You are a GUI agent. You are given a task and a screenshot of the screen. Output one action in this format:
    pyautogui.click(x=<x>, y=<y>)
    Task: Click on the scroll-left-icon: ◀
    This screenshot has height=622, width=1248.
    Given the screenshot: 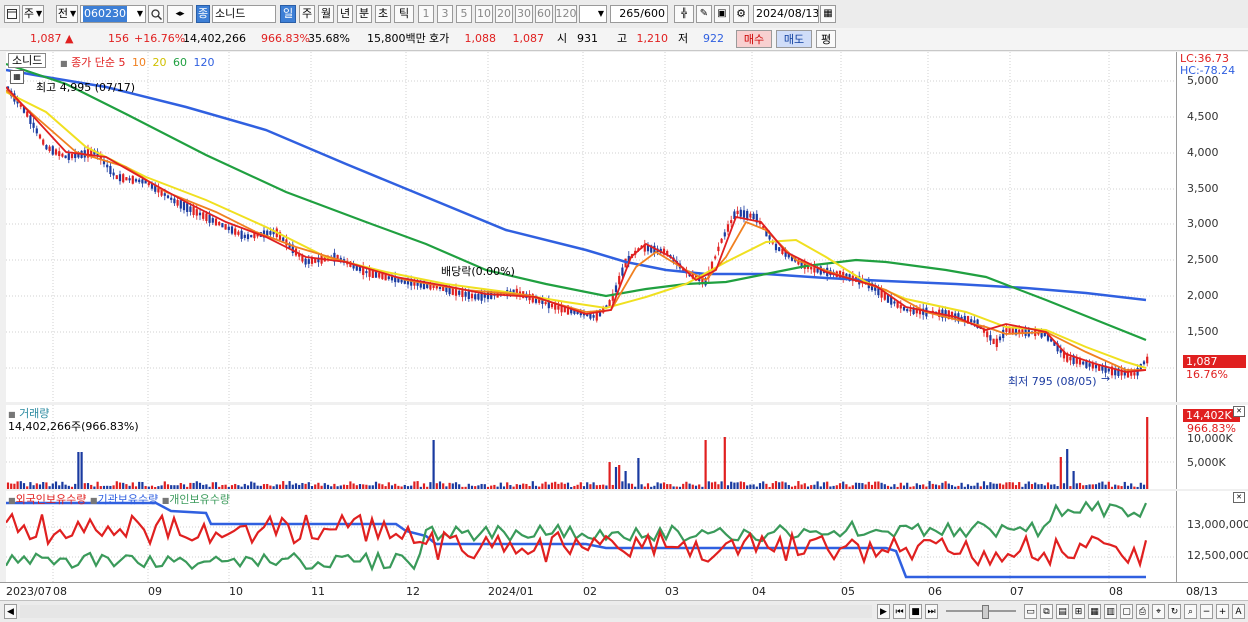 What is the action you would take?
    pyautogui.click(x=10, y=611)
    